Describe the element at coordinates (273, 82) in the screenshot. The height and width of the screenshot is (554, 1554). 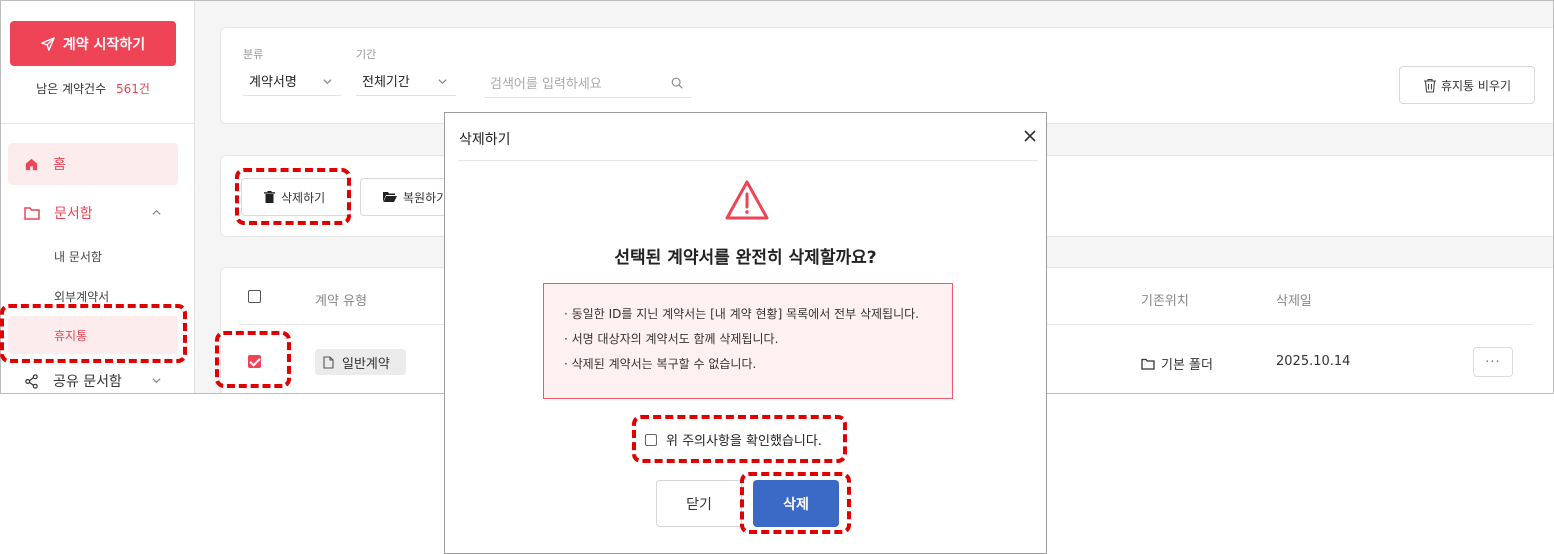
I see `category-value: 계약서명` at that location.